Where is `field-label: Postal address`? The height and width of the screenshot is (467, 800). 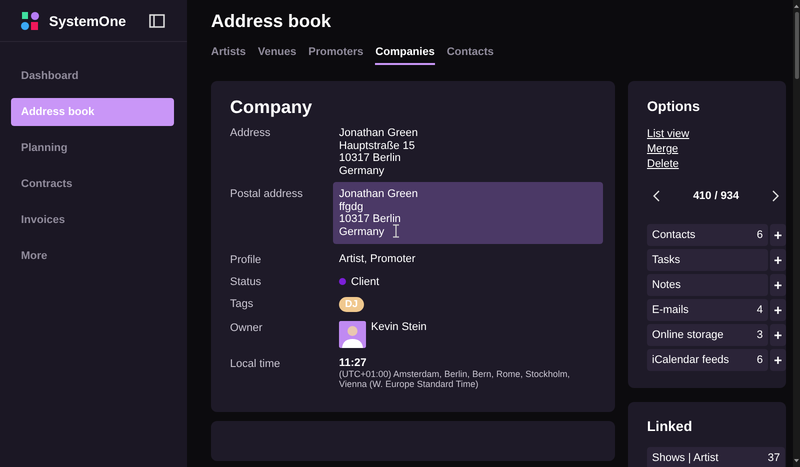 field-label: Postal address is located at coordinates (267, 194).